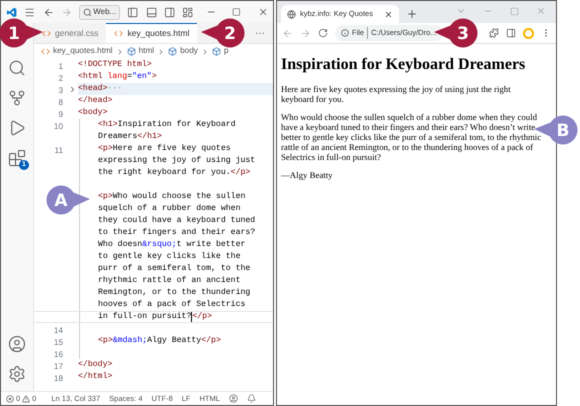  What do you see at coordinates (169, 280) in the screenshot?
I see `code-text: rhythmic rattle of an ancient` at bounding box center [169, 280].